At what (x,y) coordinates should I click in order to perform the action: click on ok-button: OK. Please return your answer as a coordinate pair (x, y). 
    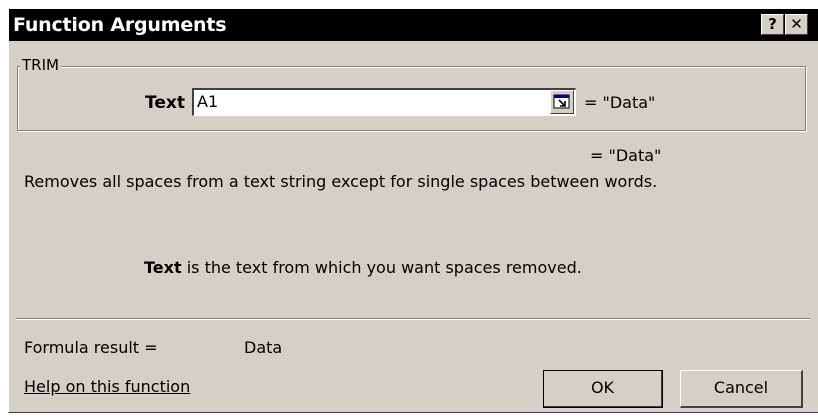
    Looking at the image, I should click on (603, 389).